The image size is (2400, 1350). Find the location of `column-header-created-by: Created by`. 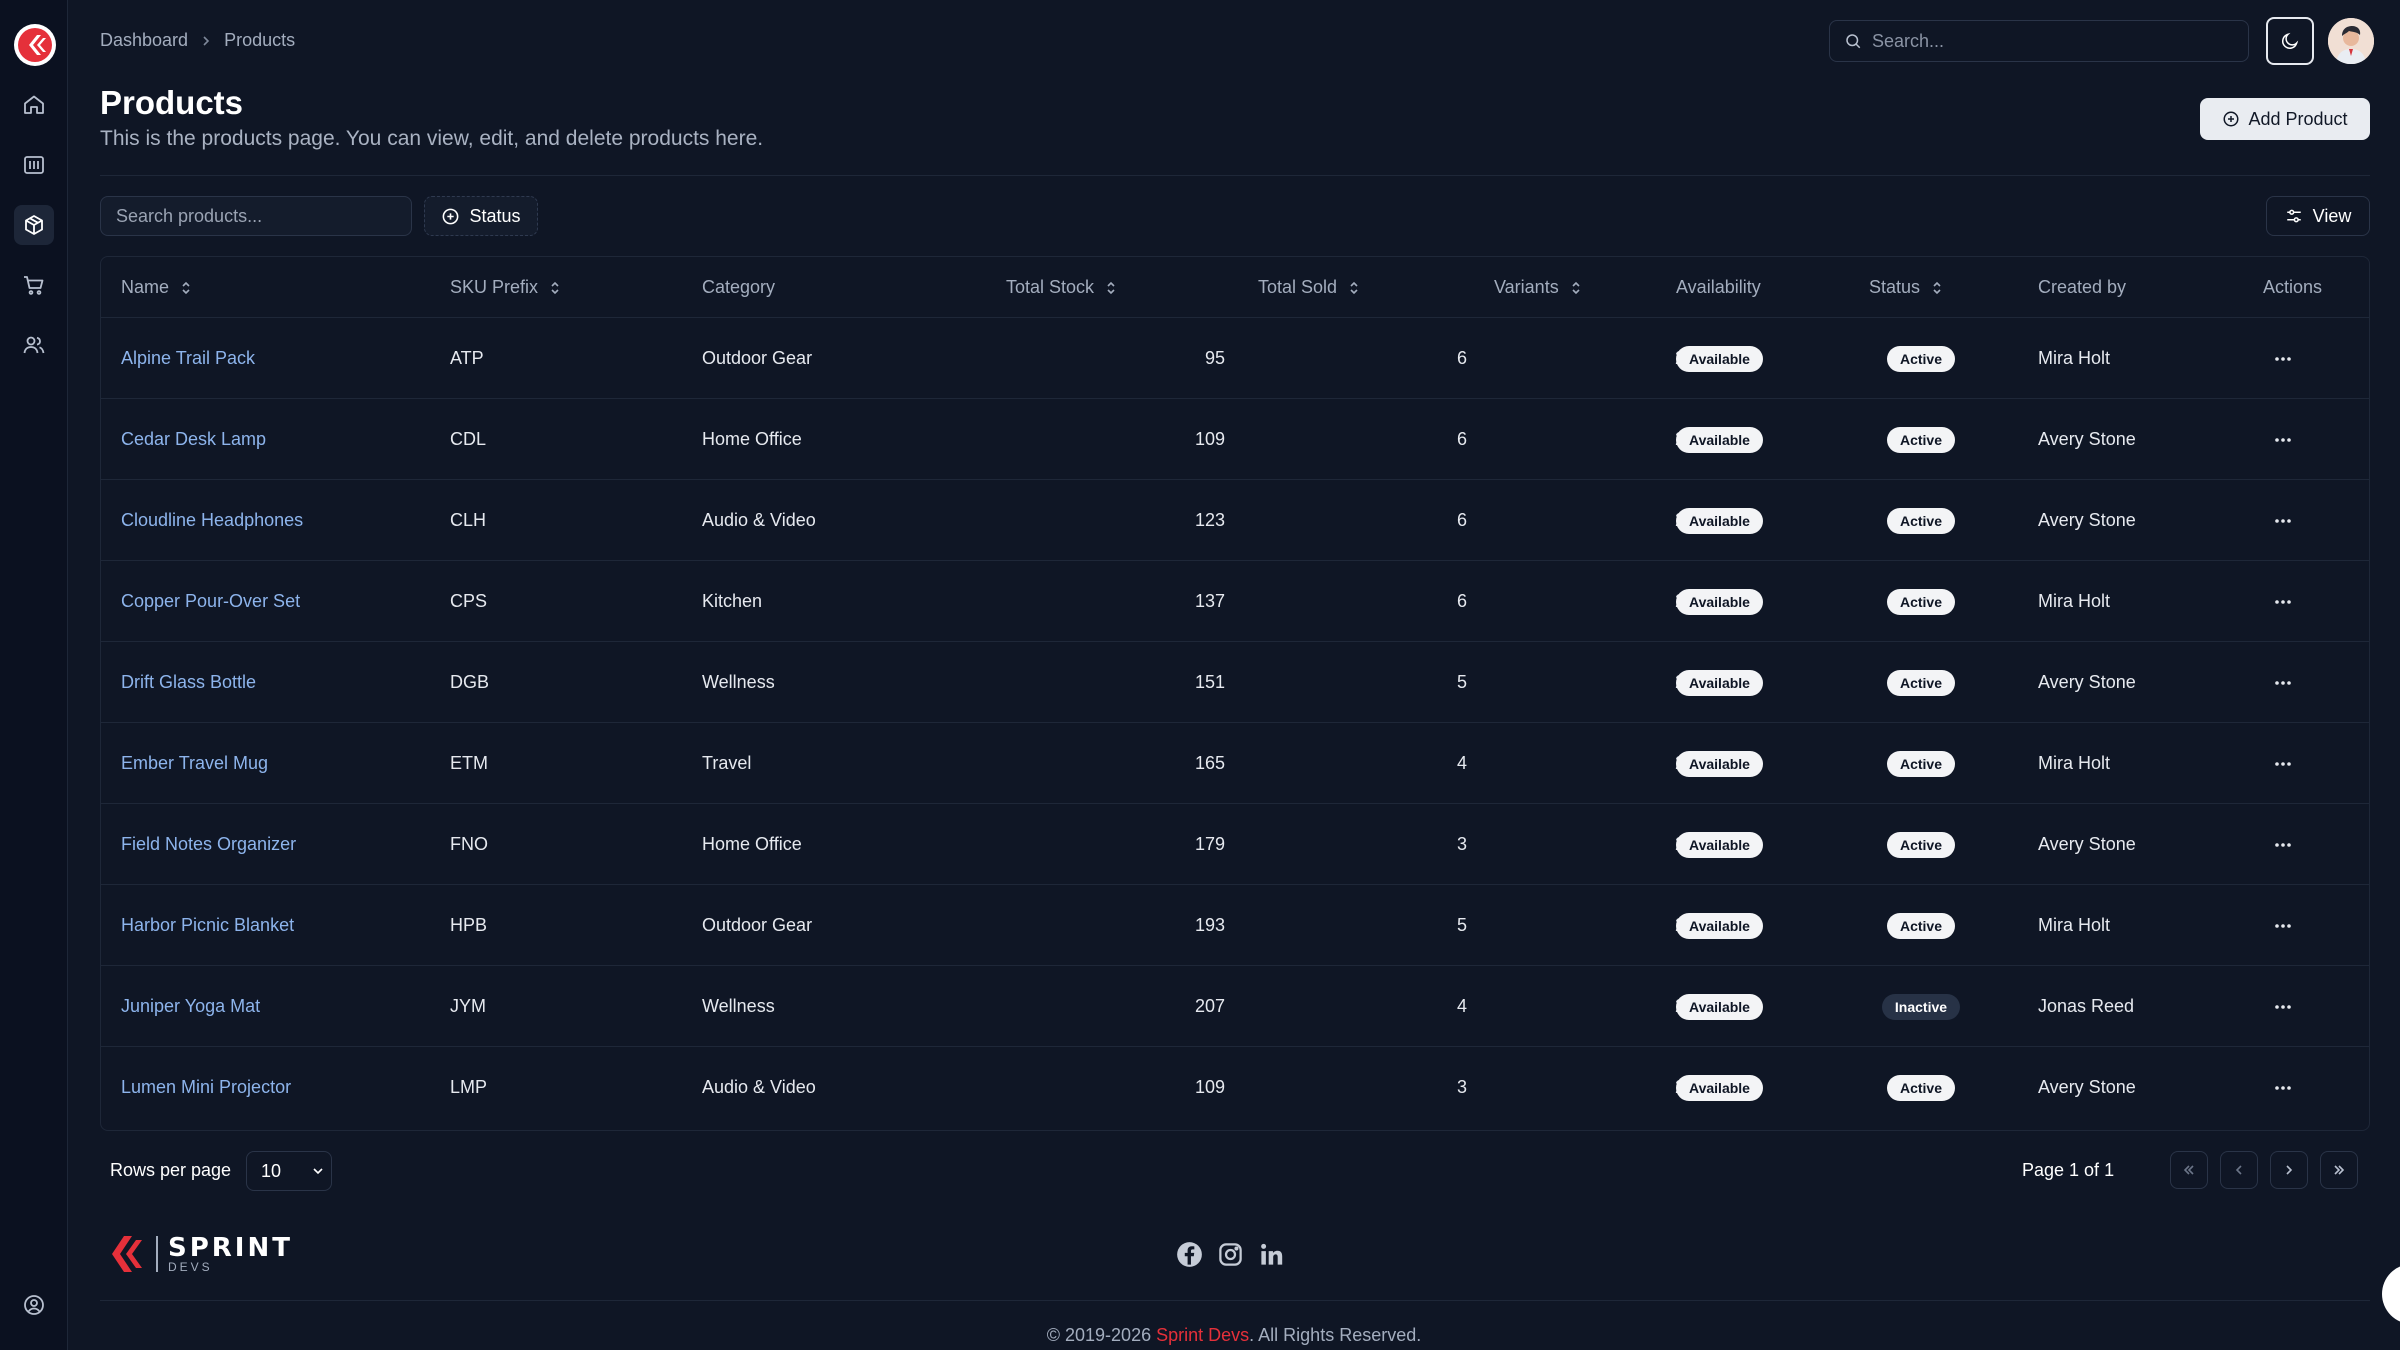

column-header-created-by: Created by is located at coordinates (2082, 287).